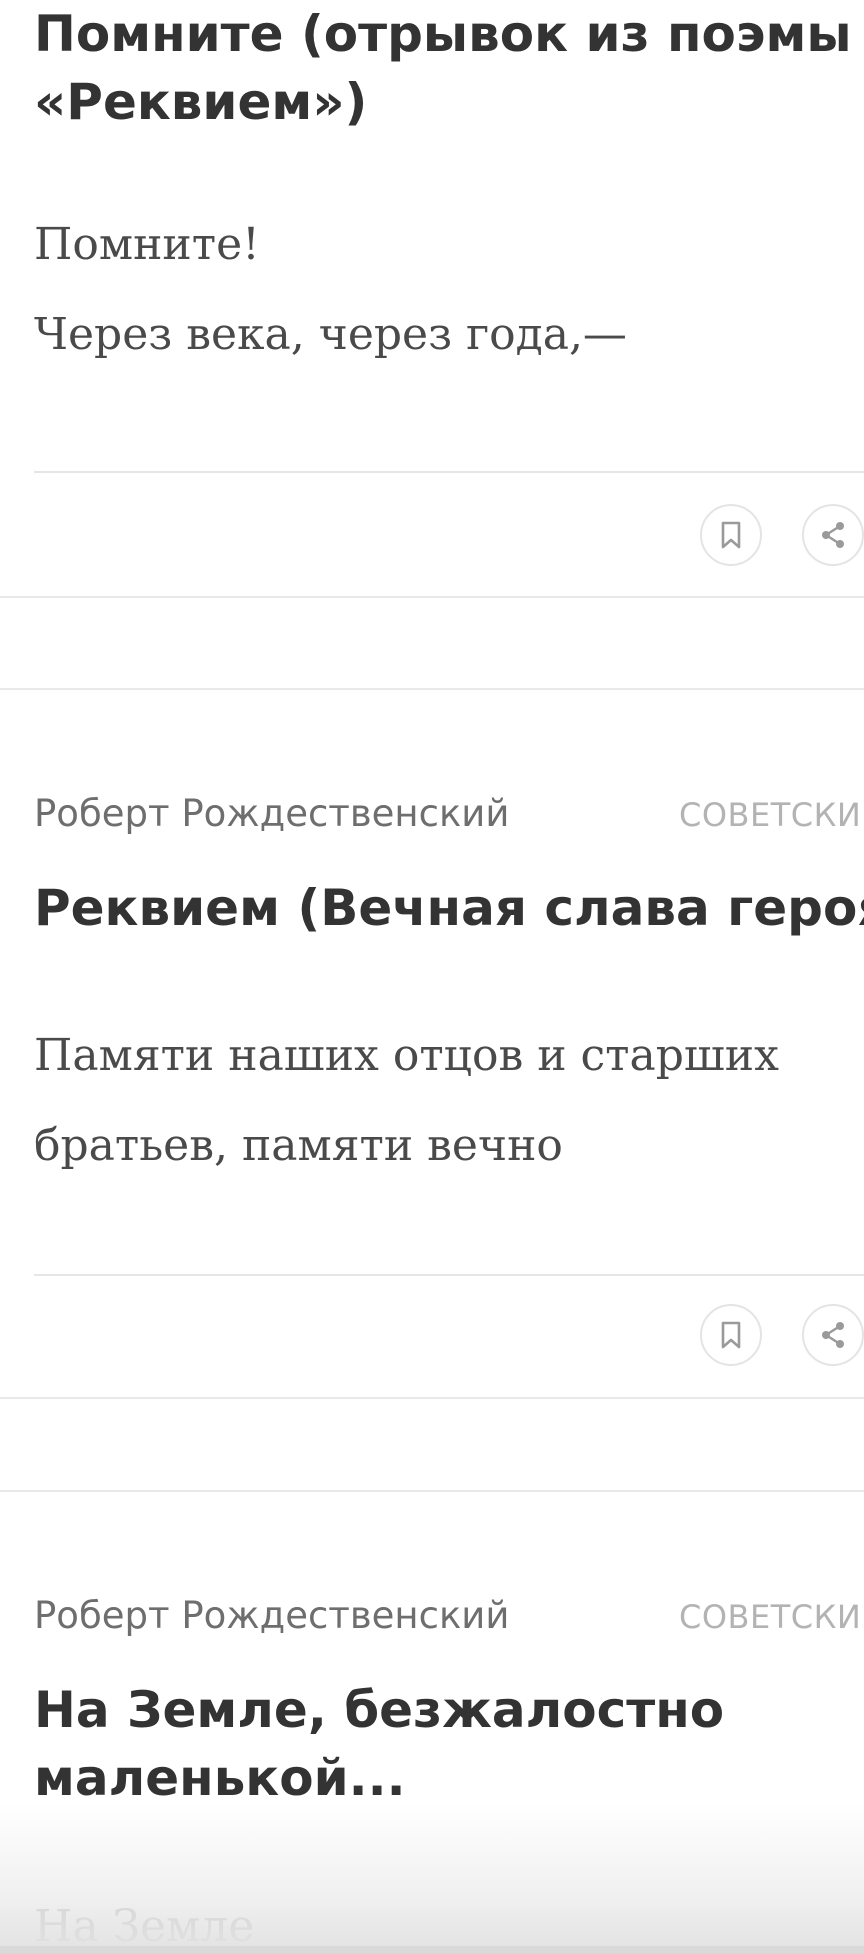 The width and height of the screenshot is (864, 1954). What do you see at coordinates (379, 1710) in the screenshot?
I see `poem-title-line: На Земле, безжалостно` at bounding box center [379, 1710].